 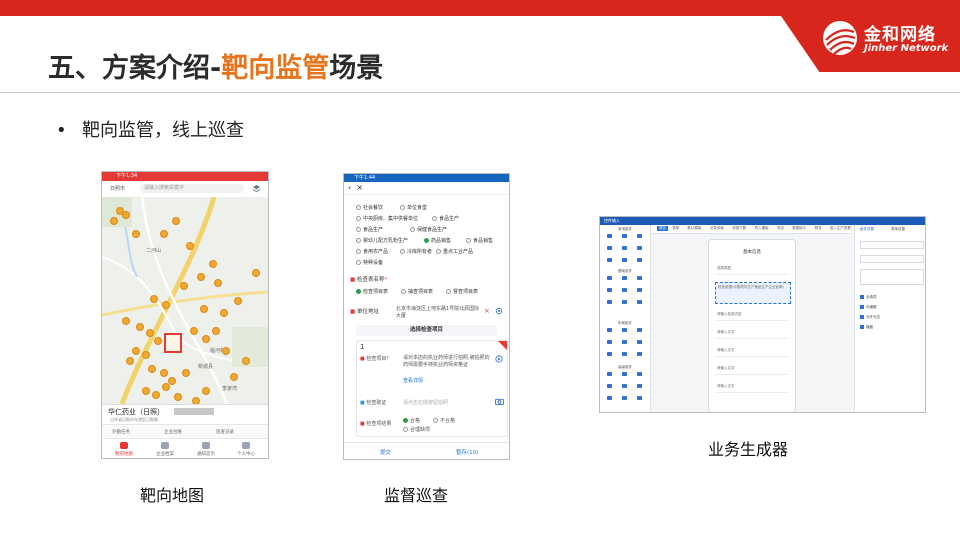 What do you see at coordinates (413, 380) in the screenshot?
I see `view-details-link: 查看详情` at bounding box center [413, 380].